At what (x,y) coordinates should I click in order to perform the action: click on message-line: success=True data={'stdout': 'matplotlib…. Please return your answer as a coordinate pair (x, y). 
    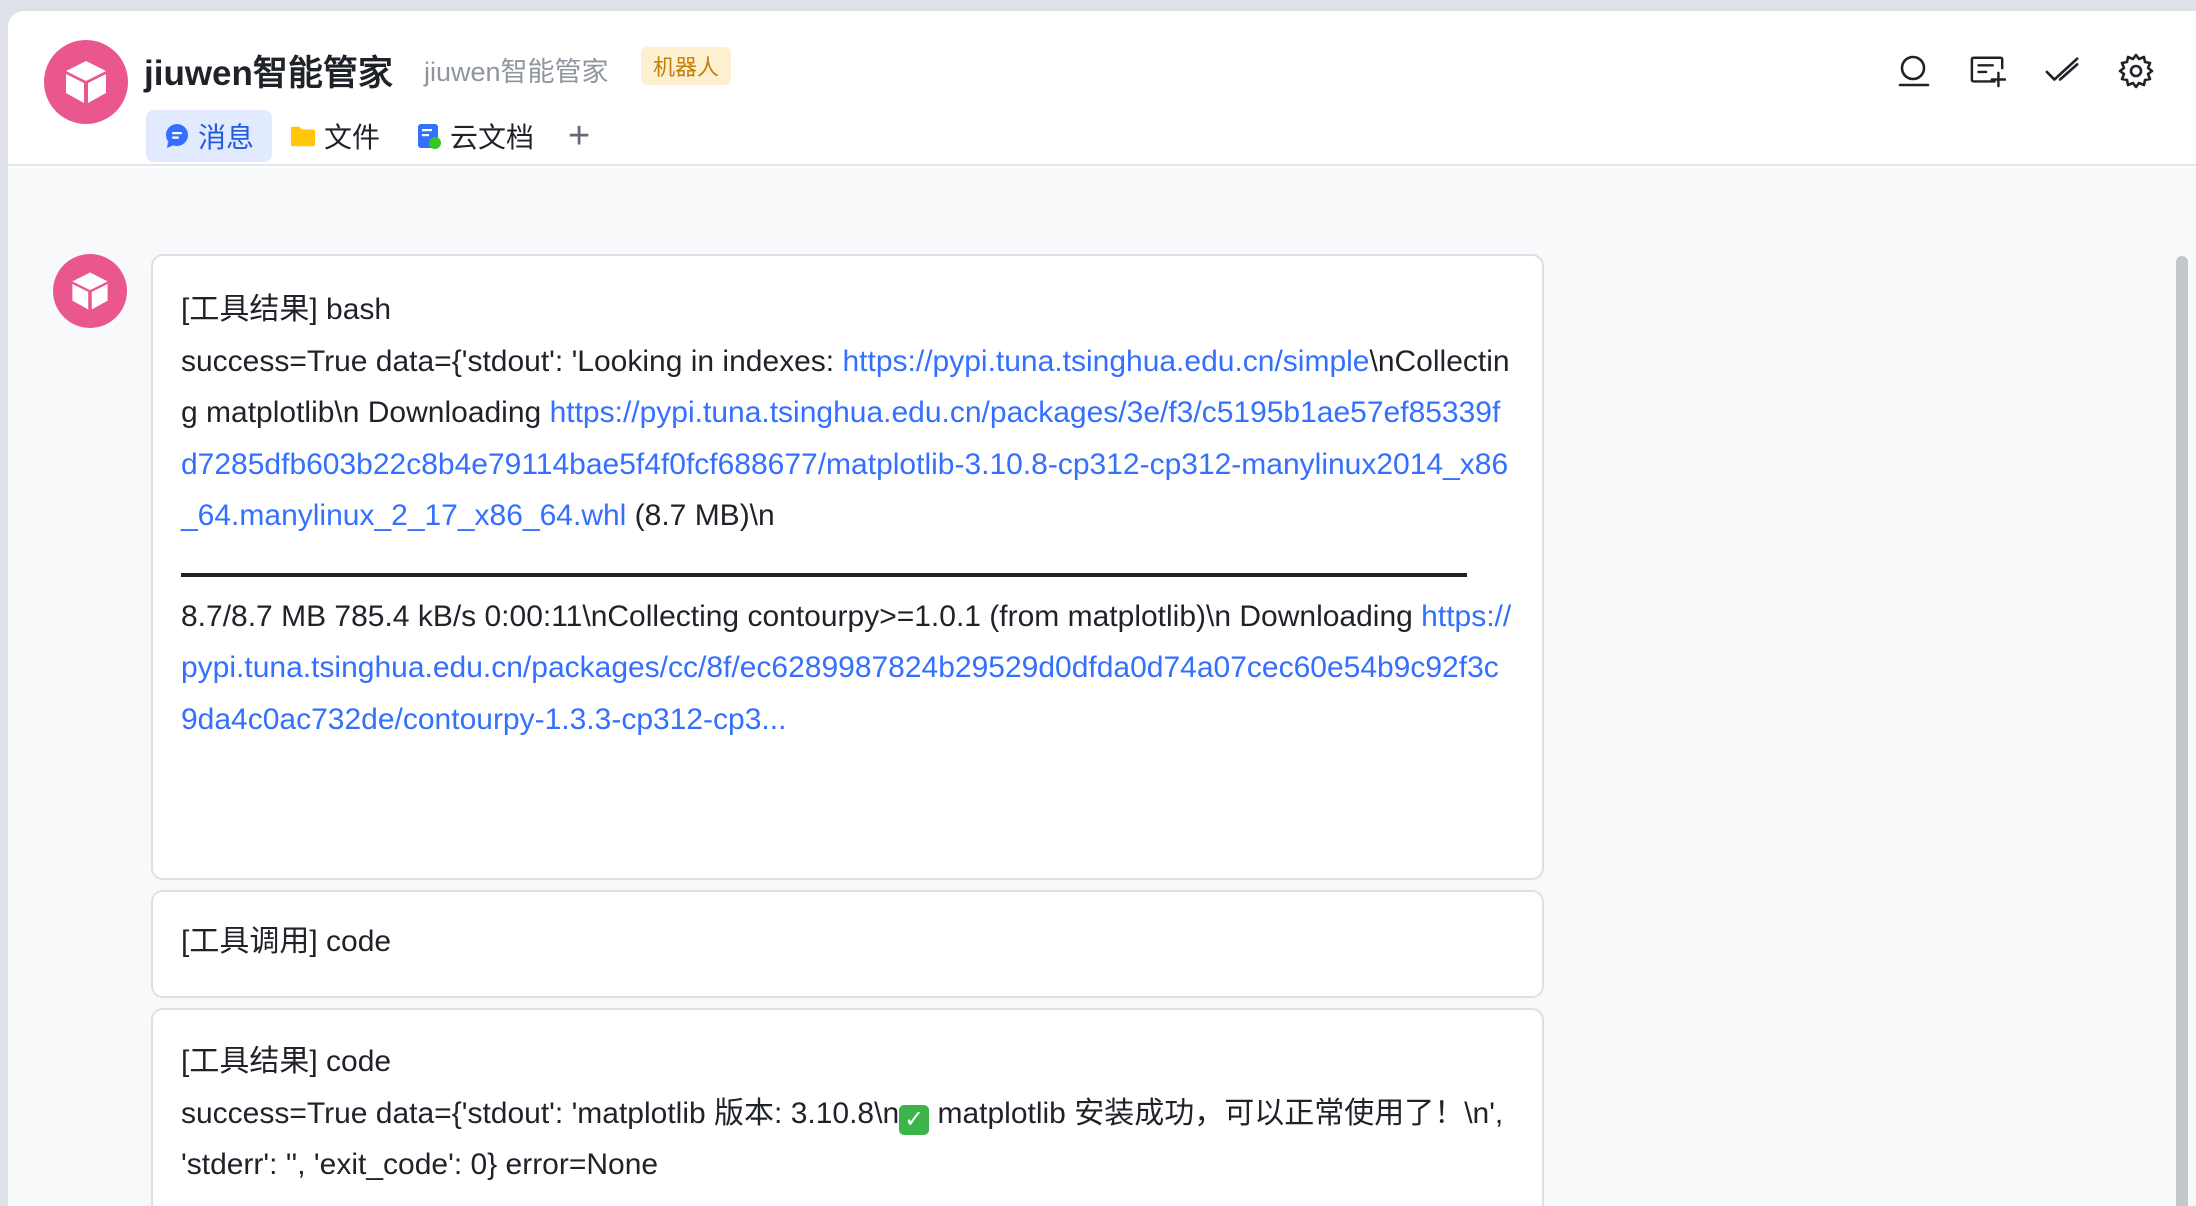
    Looking at the image, I should click on (540, 1113).